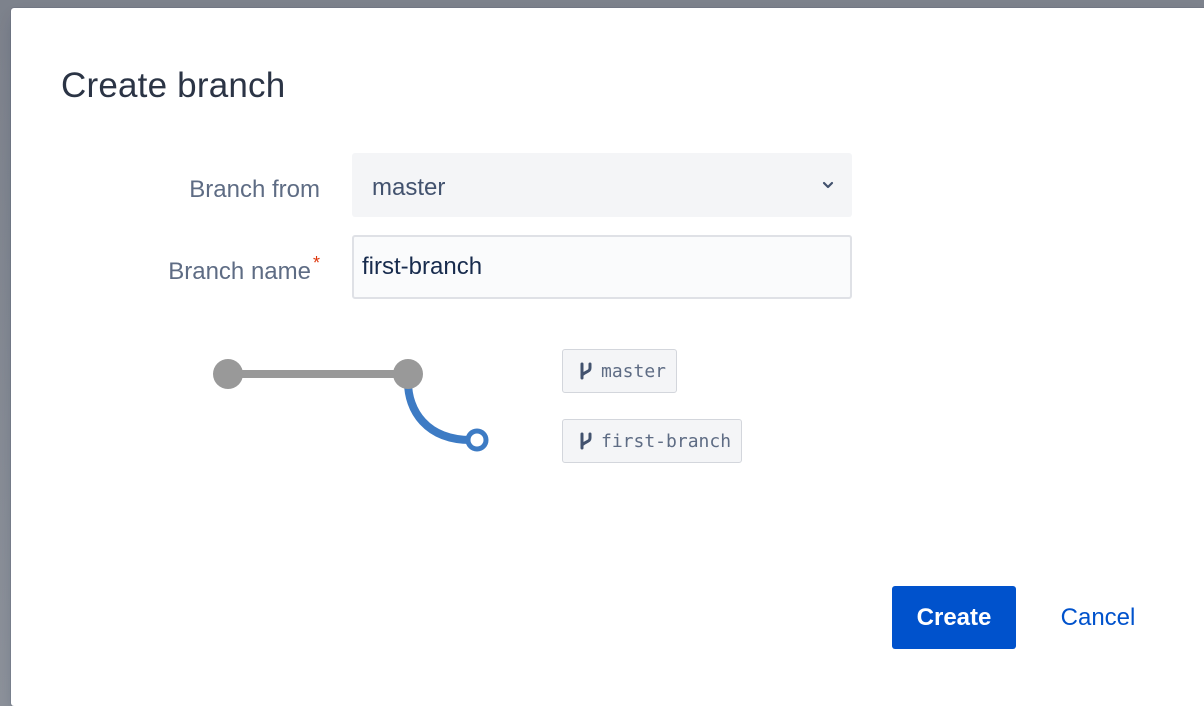  What do you see at coordinates (602, 185) in the screenshot?
I see `branch-from-select: master` at bounding box center [602, 185].